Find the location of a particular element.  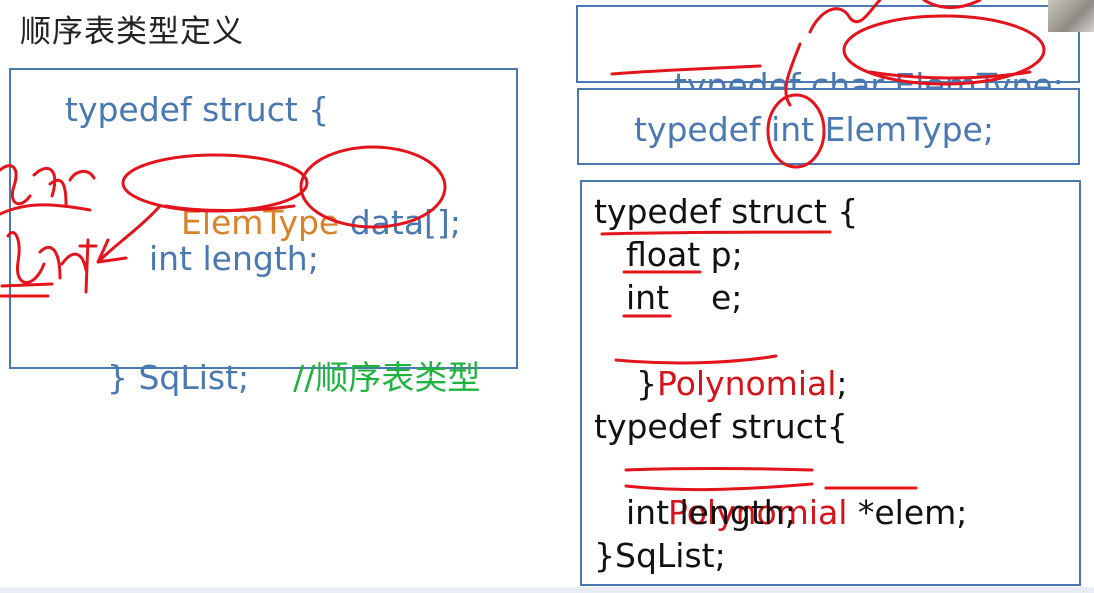

typedef-int-line: typedef int ElemType; is located at coordinates (814, 129).